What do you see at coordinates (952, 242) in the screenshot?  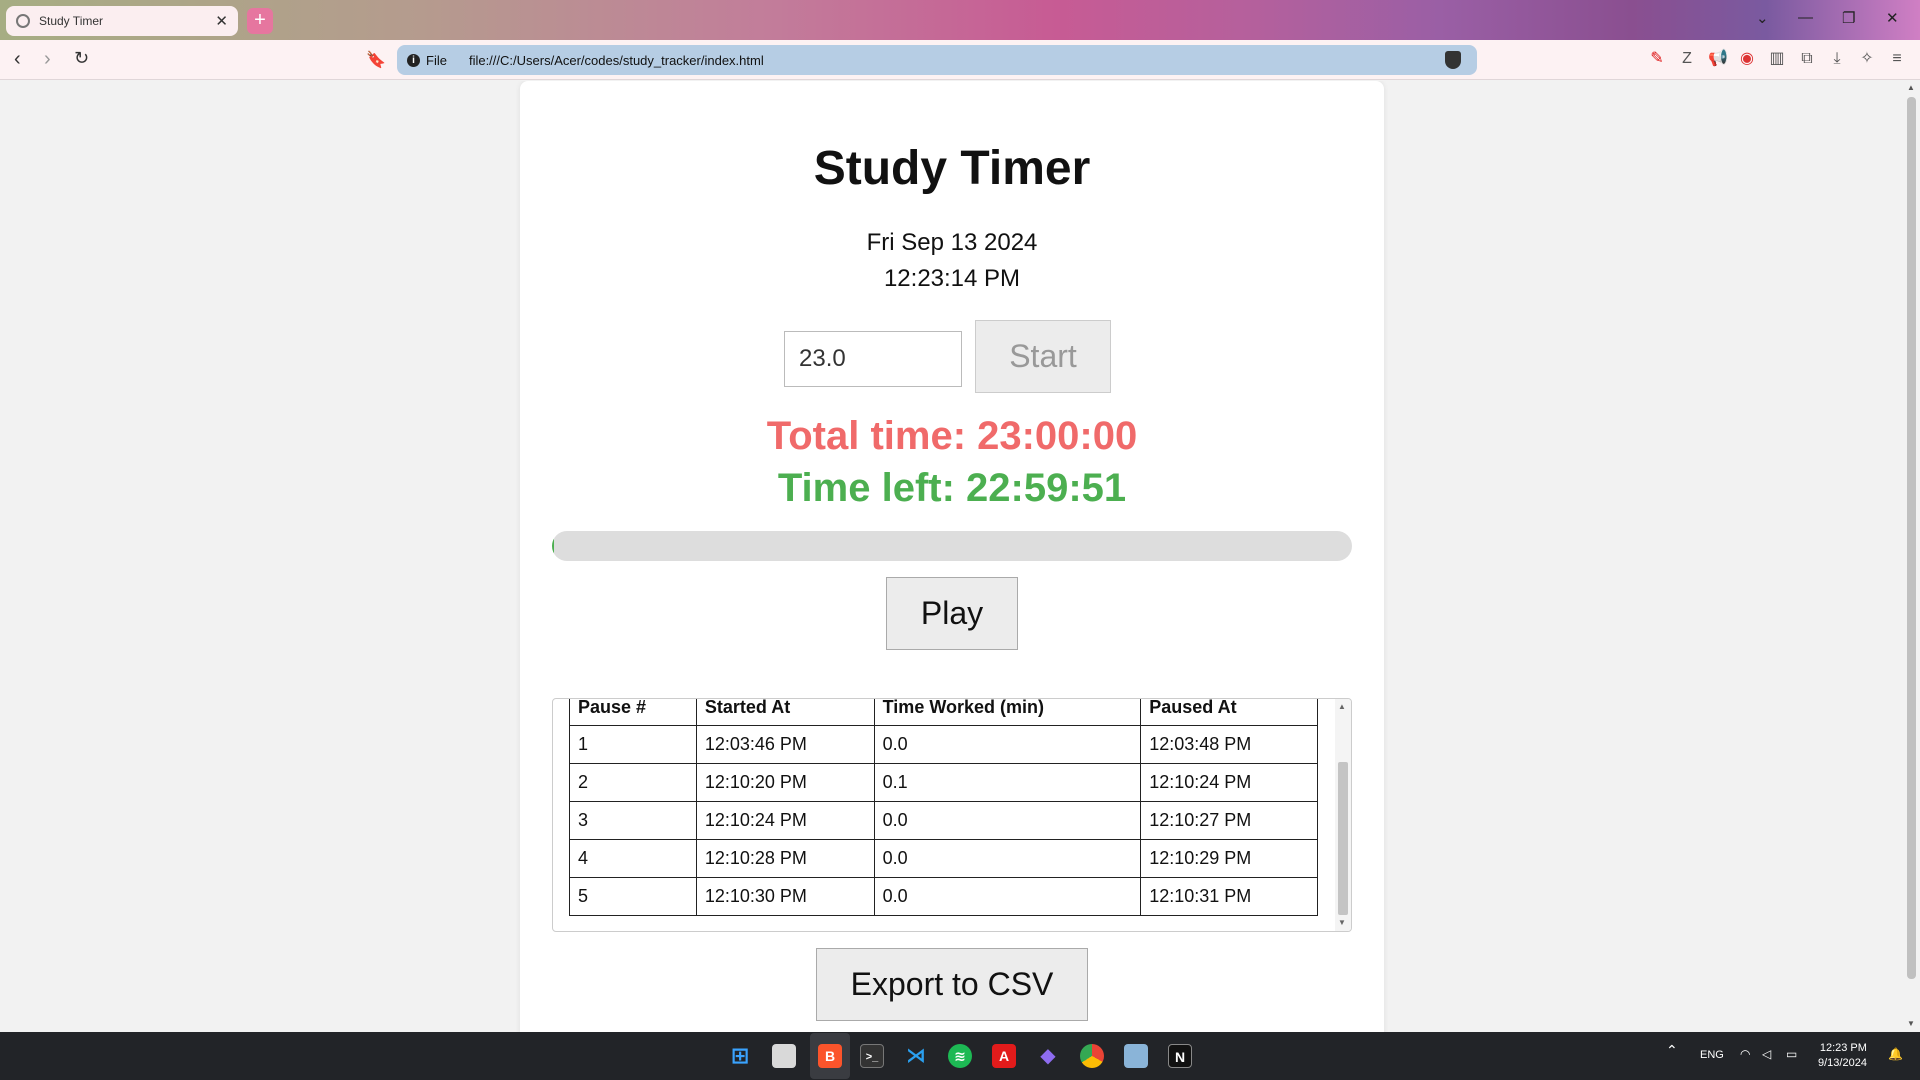 I see `current-date: Fri Sep 13 2024` at bounding box center [952, 242].